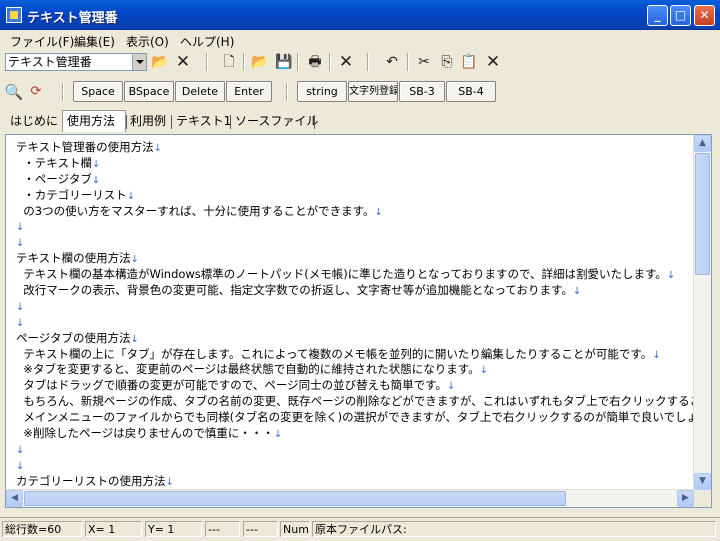  Describe the element at coordinates (353, 147) in the screenshot. I see `editor-line: テキスト管理番の使用方法↓` at that location.